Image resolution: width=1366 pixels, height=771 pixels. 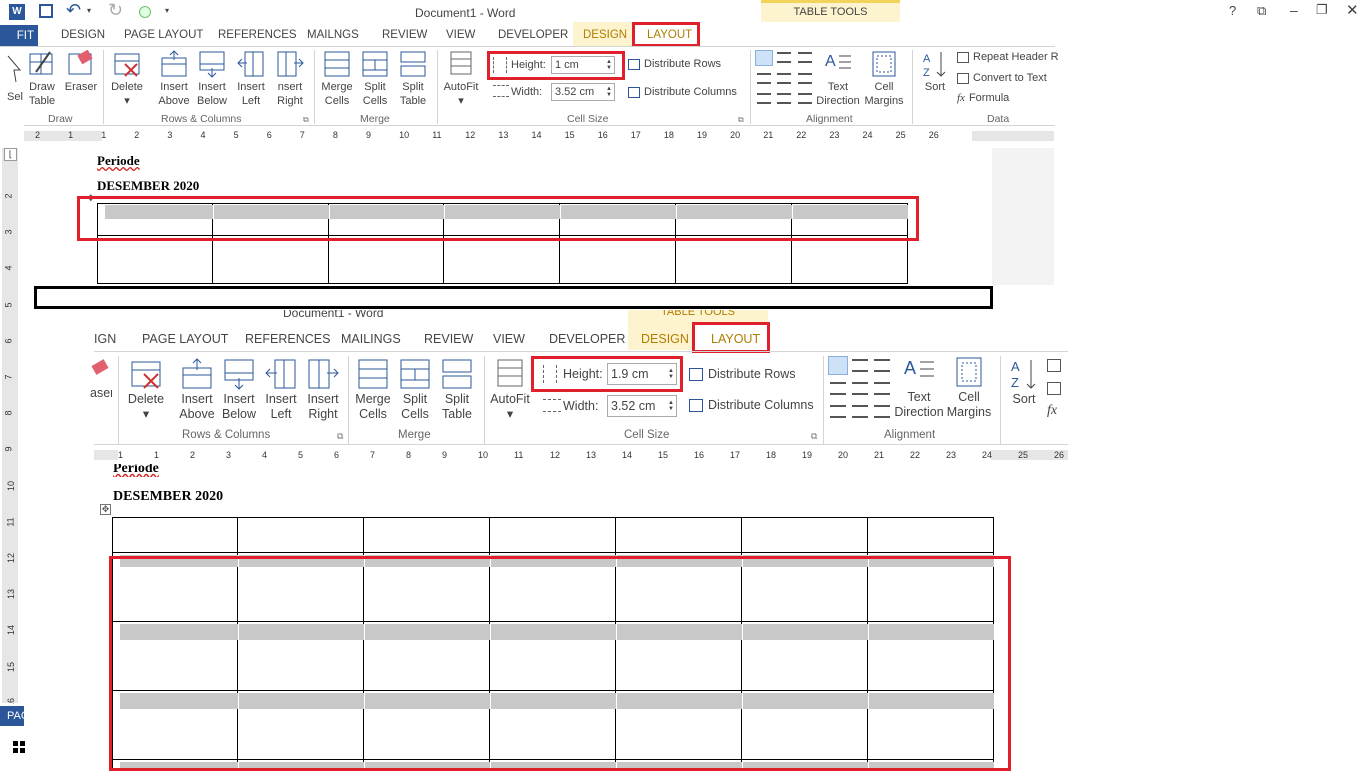 I want to click on tab-review: REVIEW, so click(x=404, y=35).